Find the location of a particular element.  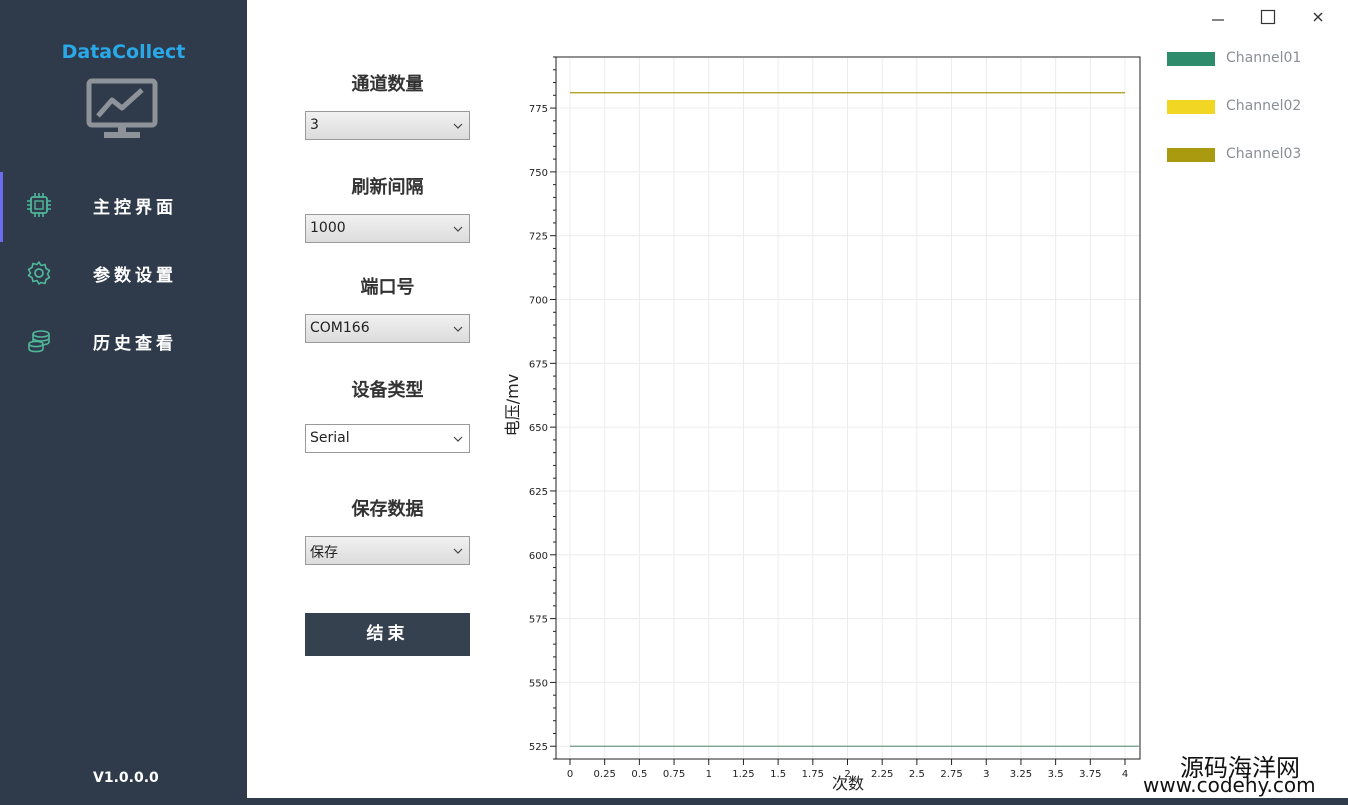

save-data-value: 保存 is located at coordinates (324, 553).